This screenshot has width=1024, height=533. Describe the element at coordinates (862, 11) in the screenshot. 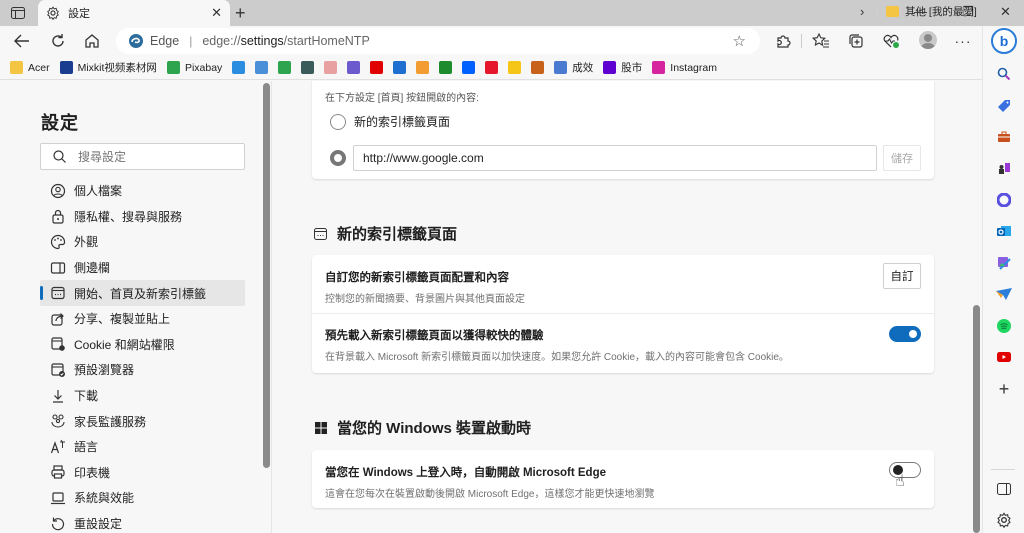

I see `more-bookmarks-chevron-icon: ›` at that location.